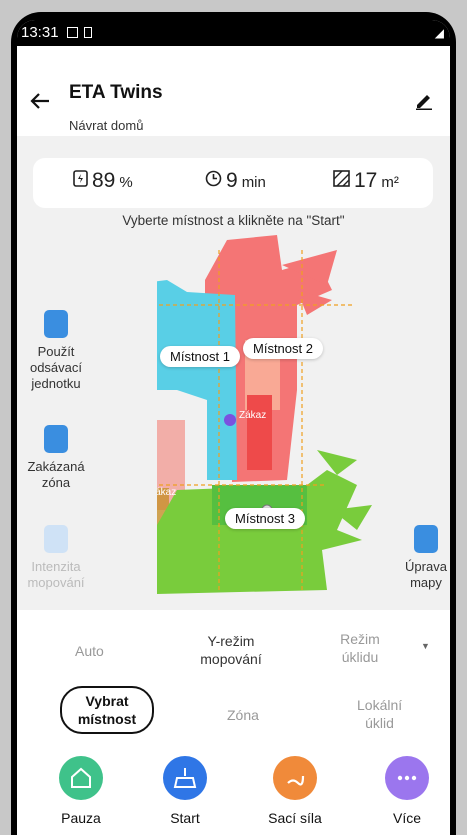  I want to click on area-icon, so click(341, 178).